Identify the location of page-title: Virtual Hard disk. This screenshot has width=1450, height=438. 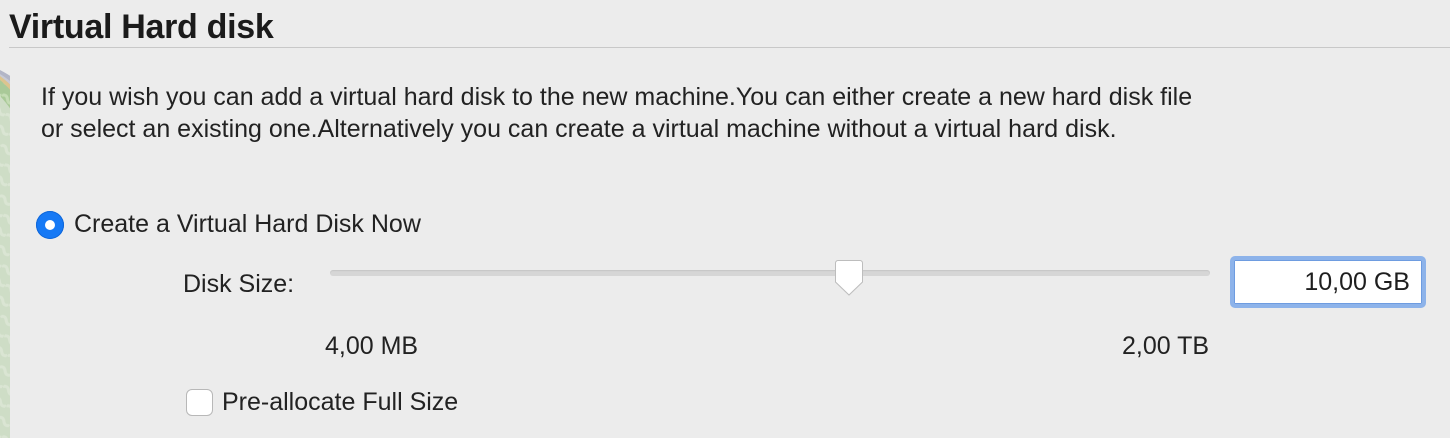
(141, 27).